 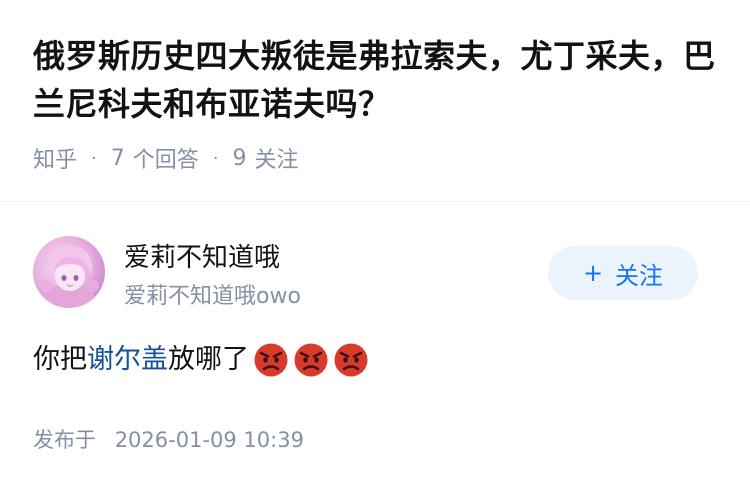 What do you see at coordinates (208, 359) in the screenshot?
I see `answer-text-after: 放哪了` at bounding box center [208, 359].